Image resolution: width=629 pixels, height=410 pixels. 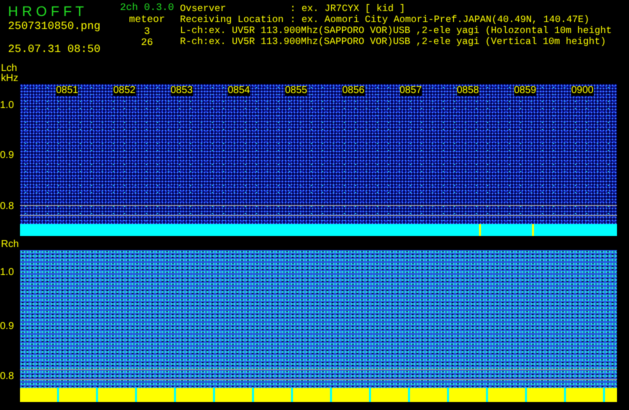 What do you see at coordinates (467, 91) in the screenshot?
I see `time-label: 0858` at bounding box center [467, 91].